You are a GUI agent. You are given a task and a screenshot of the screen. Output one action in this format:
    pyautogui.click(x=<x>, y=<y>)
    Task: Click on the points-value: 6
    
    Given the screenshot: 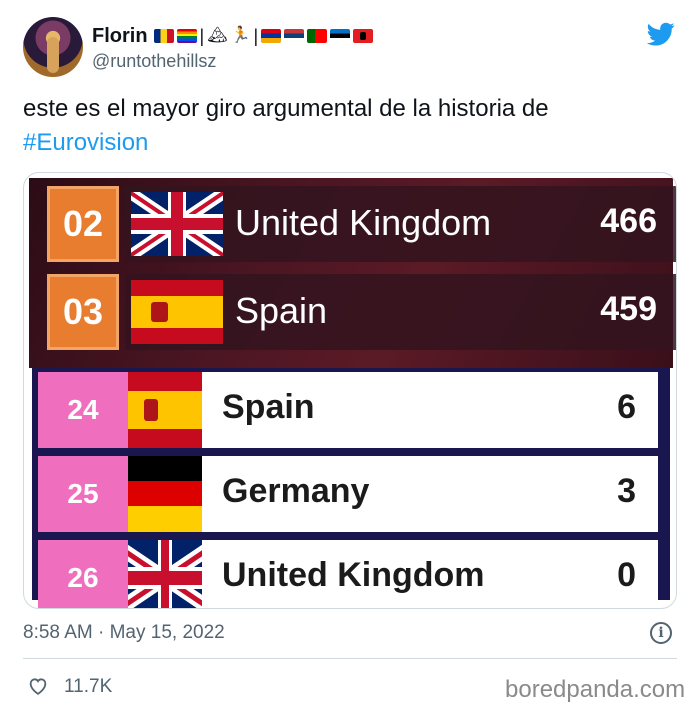 What is the action you would take?
    pyautogui.click(x=626, y=407)
    